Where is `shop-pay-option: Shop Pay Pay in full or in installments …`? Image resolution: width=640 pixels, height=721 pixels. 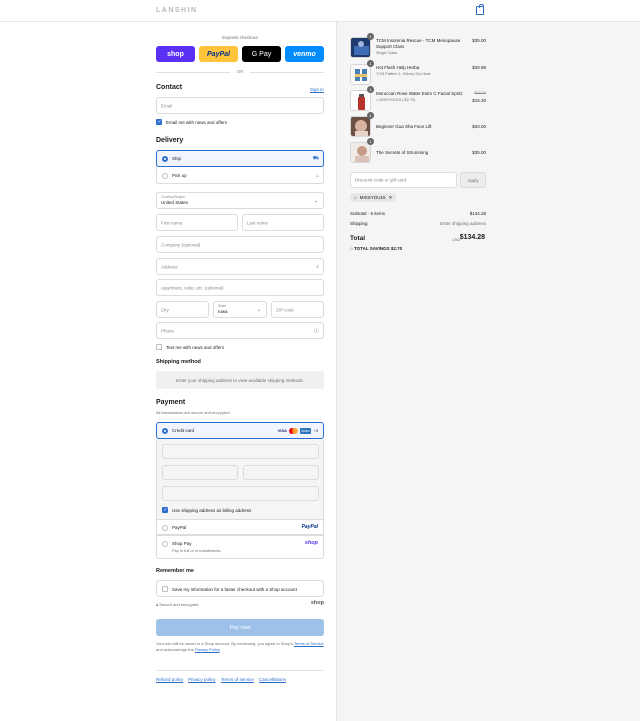 shop-pay-option: Shop Pay Pay in full or in installments … is located at coordinates (240, 547).